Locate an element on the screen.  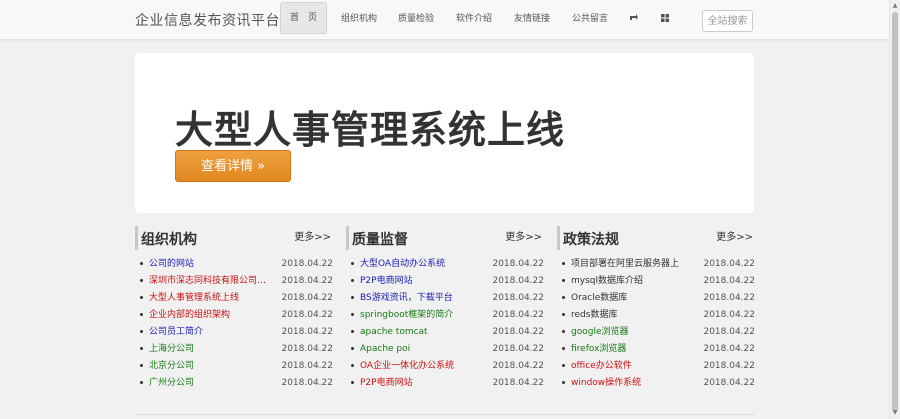
list-item: Oracle数据库 2018.04.22 is located at coordinates (657, 298).